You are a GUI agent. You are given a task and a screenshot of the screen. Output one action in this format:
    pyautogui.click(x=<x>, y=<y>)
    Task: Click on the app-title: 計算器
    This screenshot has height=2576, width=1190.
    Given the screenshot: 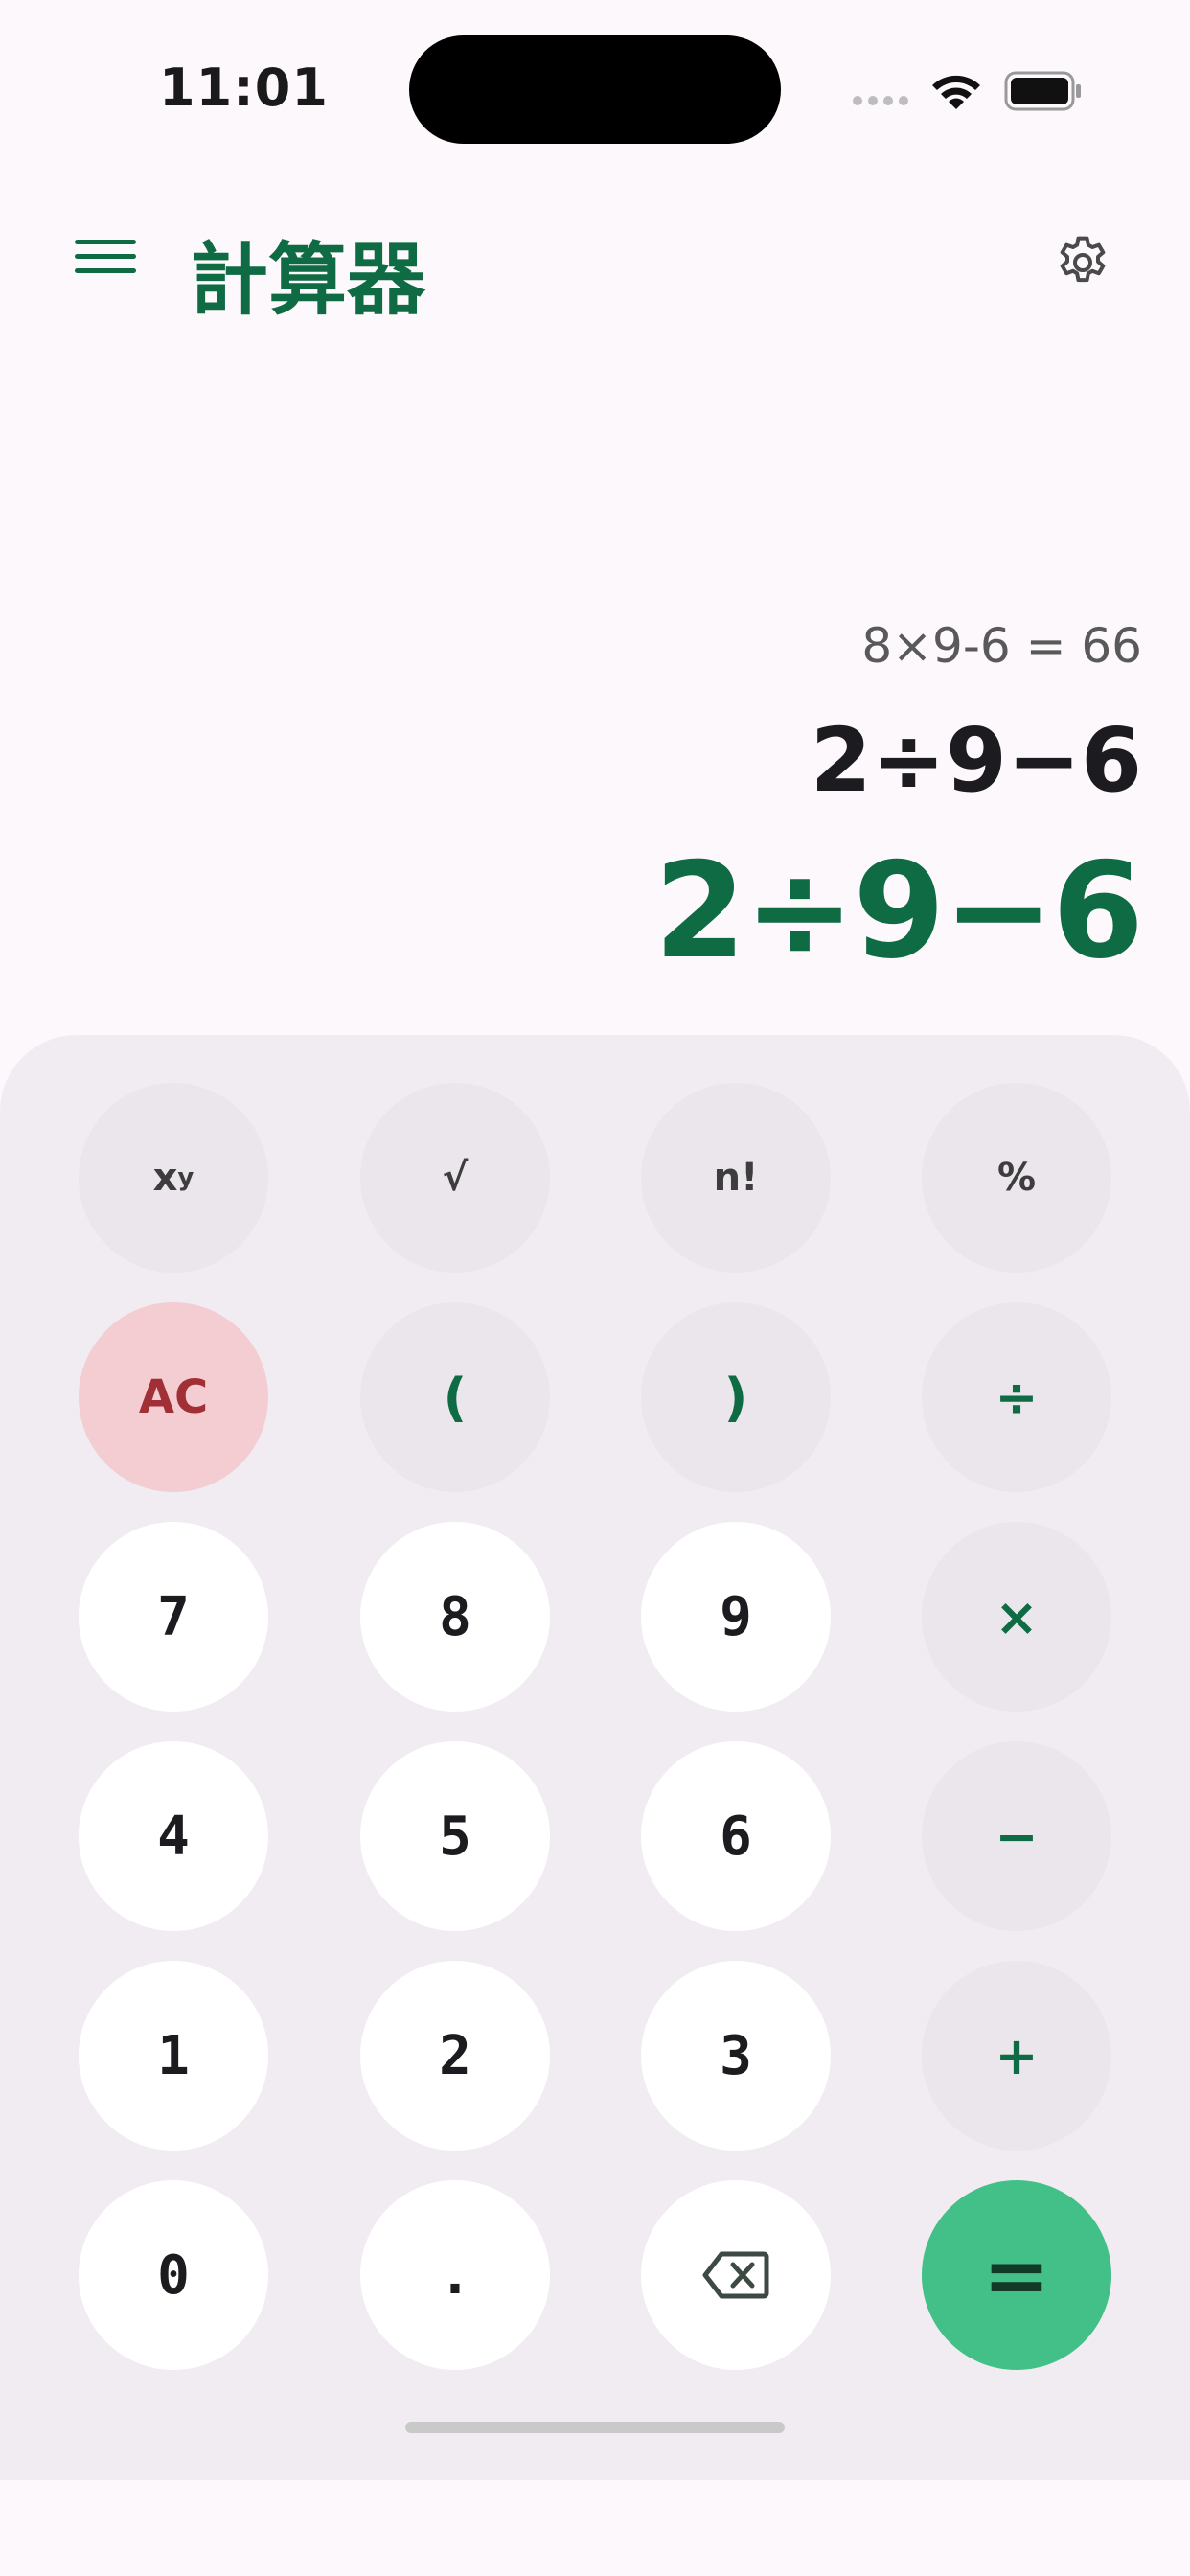 What is the action you would take?
    pyautogui.click(x=308, y=280)
    